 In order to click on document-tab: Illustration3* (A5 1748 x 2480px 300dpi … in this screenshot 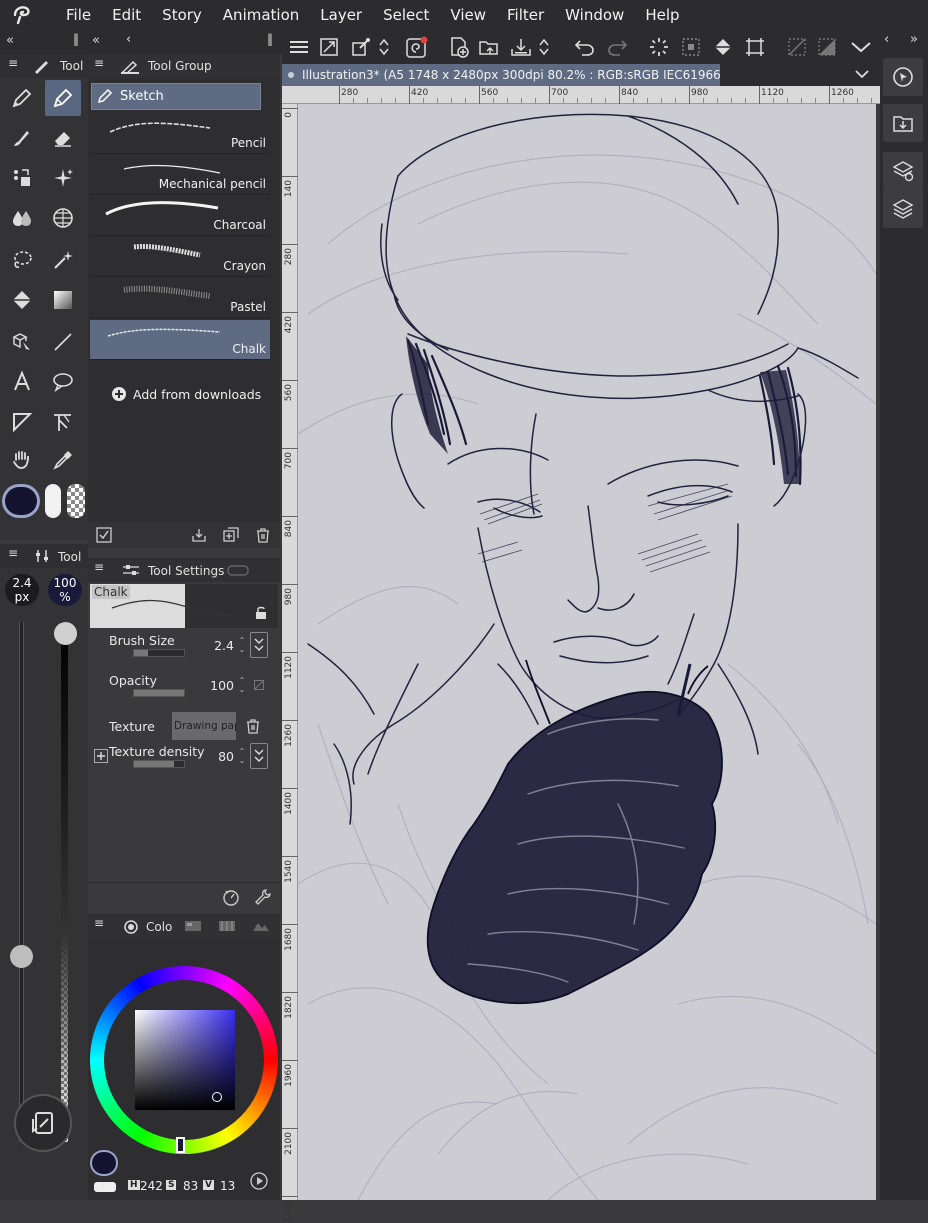, I will do `click(501, 75)`.